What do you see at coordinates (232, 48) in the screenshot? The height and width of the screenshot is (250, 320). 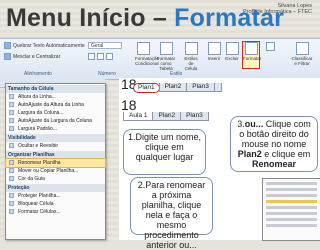 I see `delete-icon` at bounding box center [232, 48].